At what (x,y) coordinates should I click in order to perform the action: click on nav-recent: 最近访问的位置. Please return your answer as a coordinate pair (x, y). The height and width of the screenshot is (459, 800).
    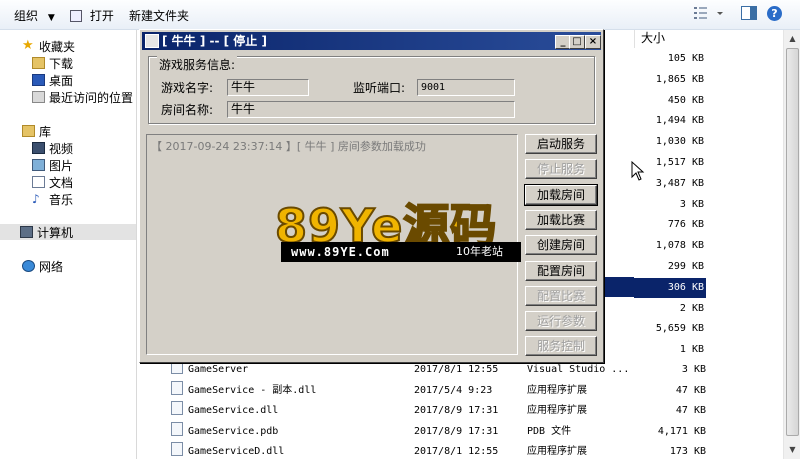
    Looking at the image, I should click on (82, 97).